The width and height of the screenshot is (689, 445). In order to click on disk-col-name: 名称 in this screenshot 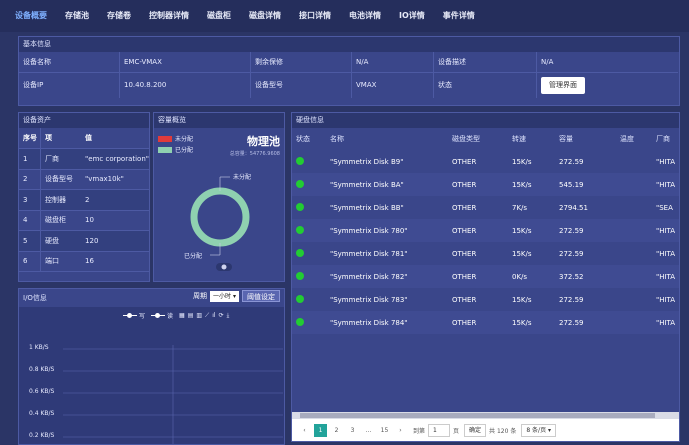, I will do `click(387, 139)`.